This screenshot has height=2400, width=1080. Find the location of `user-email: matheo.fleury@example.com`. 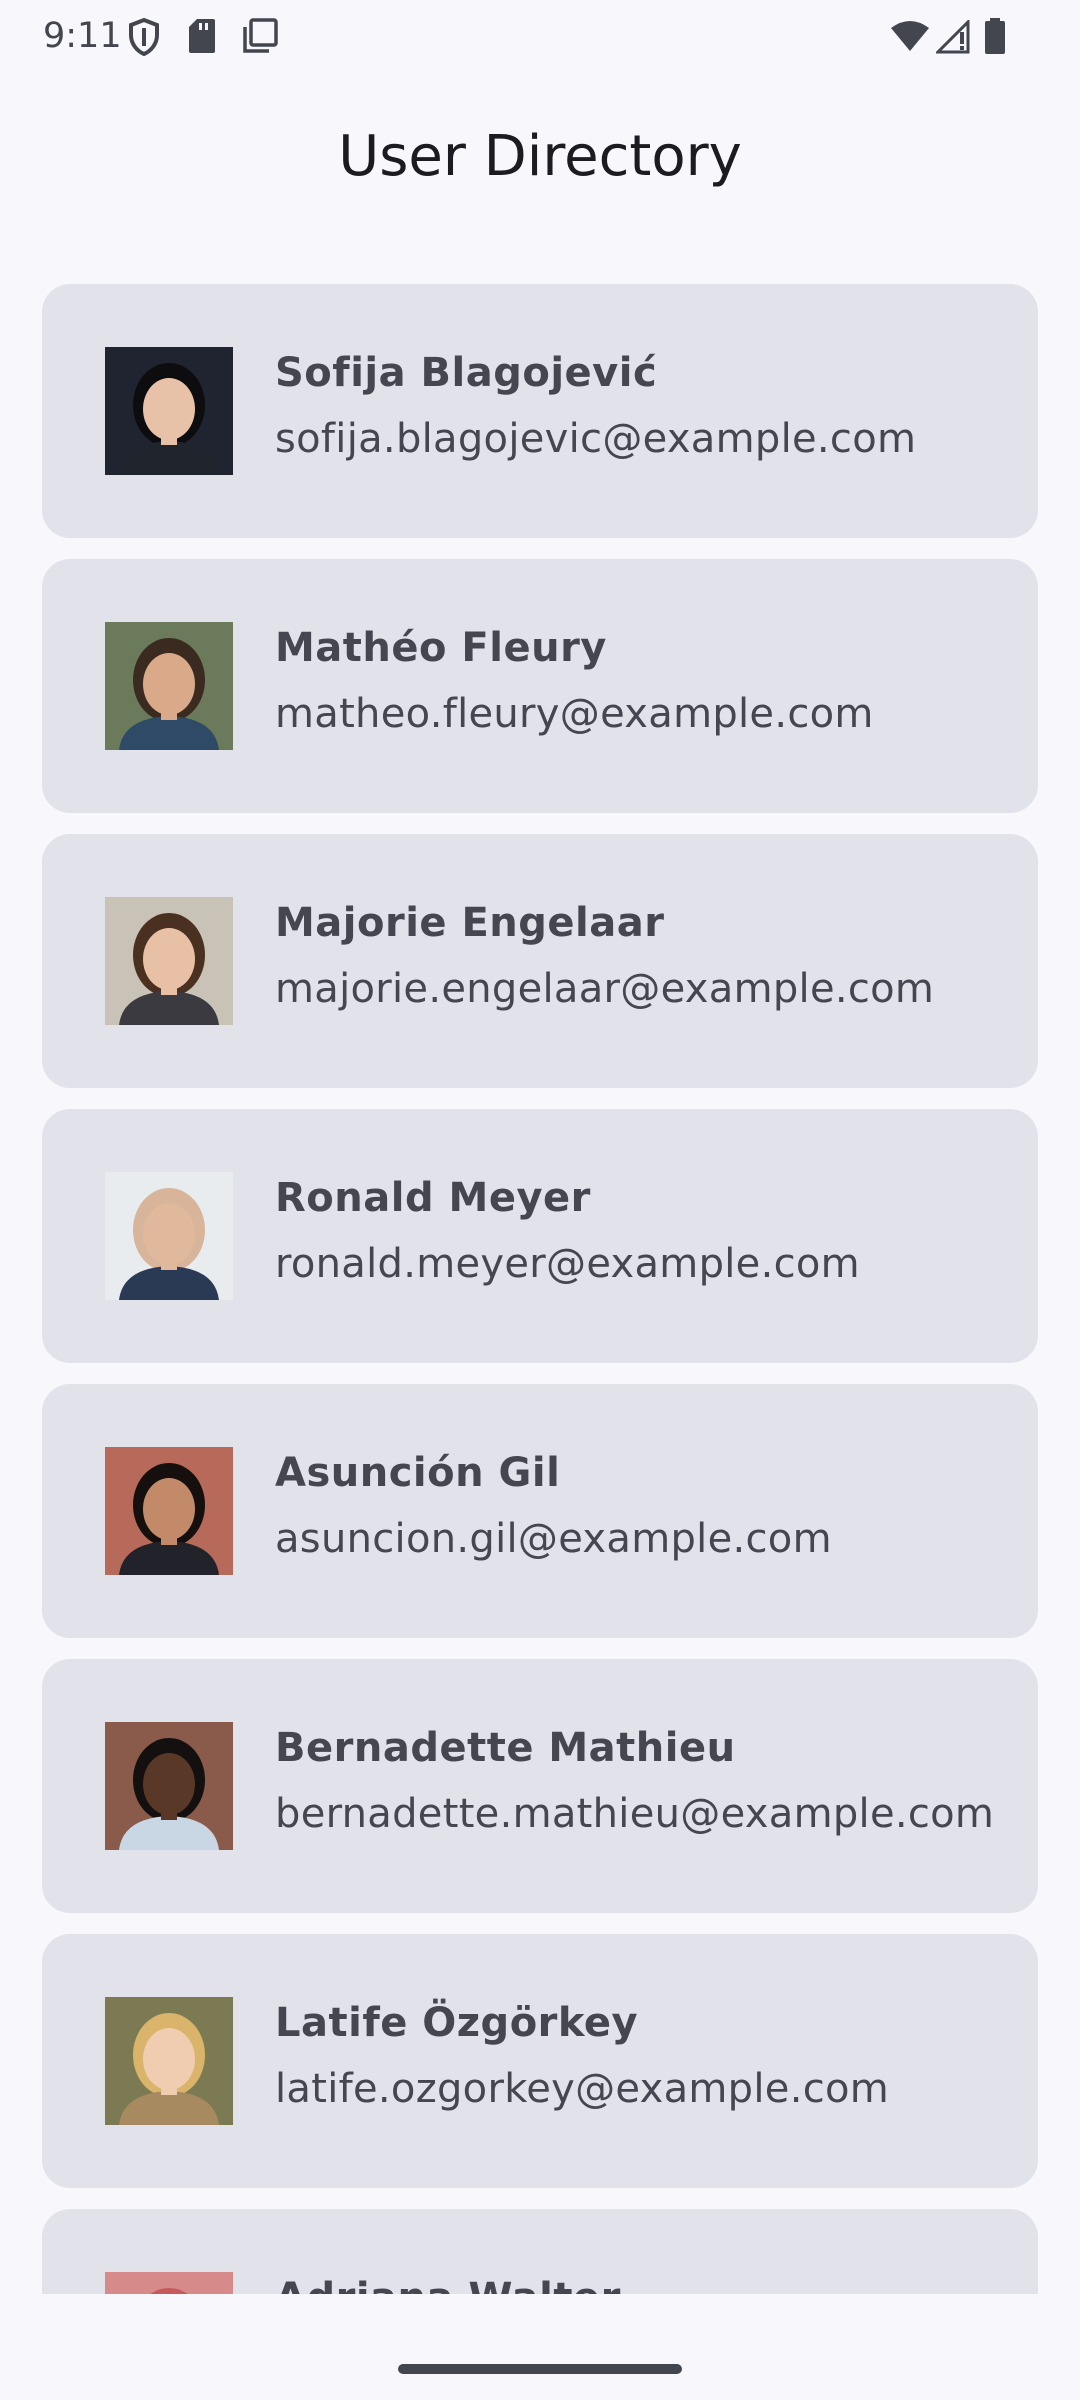

user-email: matheo.fleury@example.com is located at coordinates (574, 714).